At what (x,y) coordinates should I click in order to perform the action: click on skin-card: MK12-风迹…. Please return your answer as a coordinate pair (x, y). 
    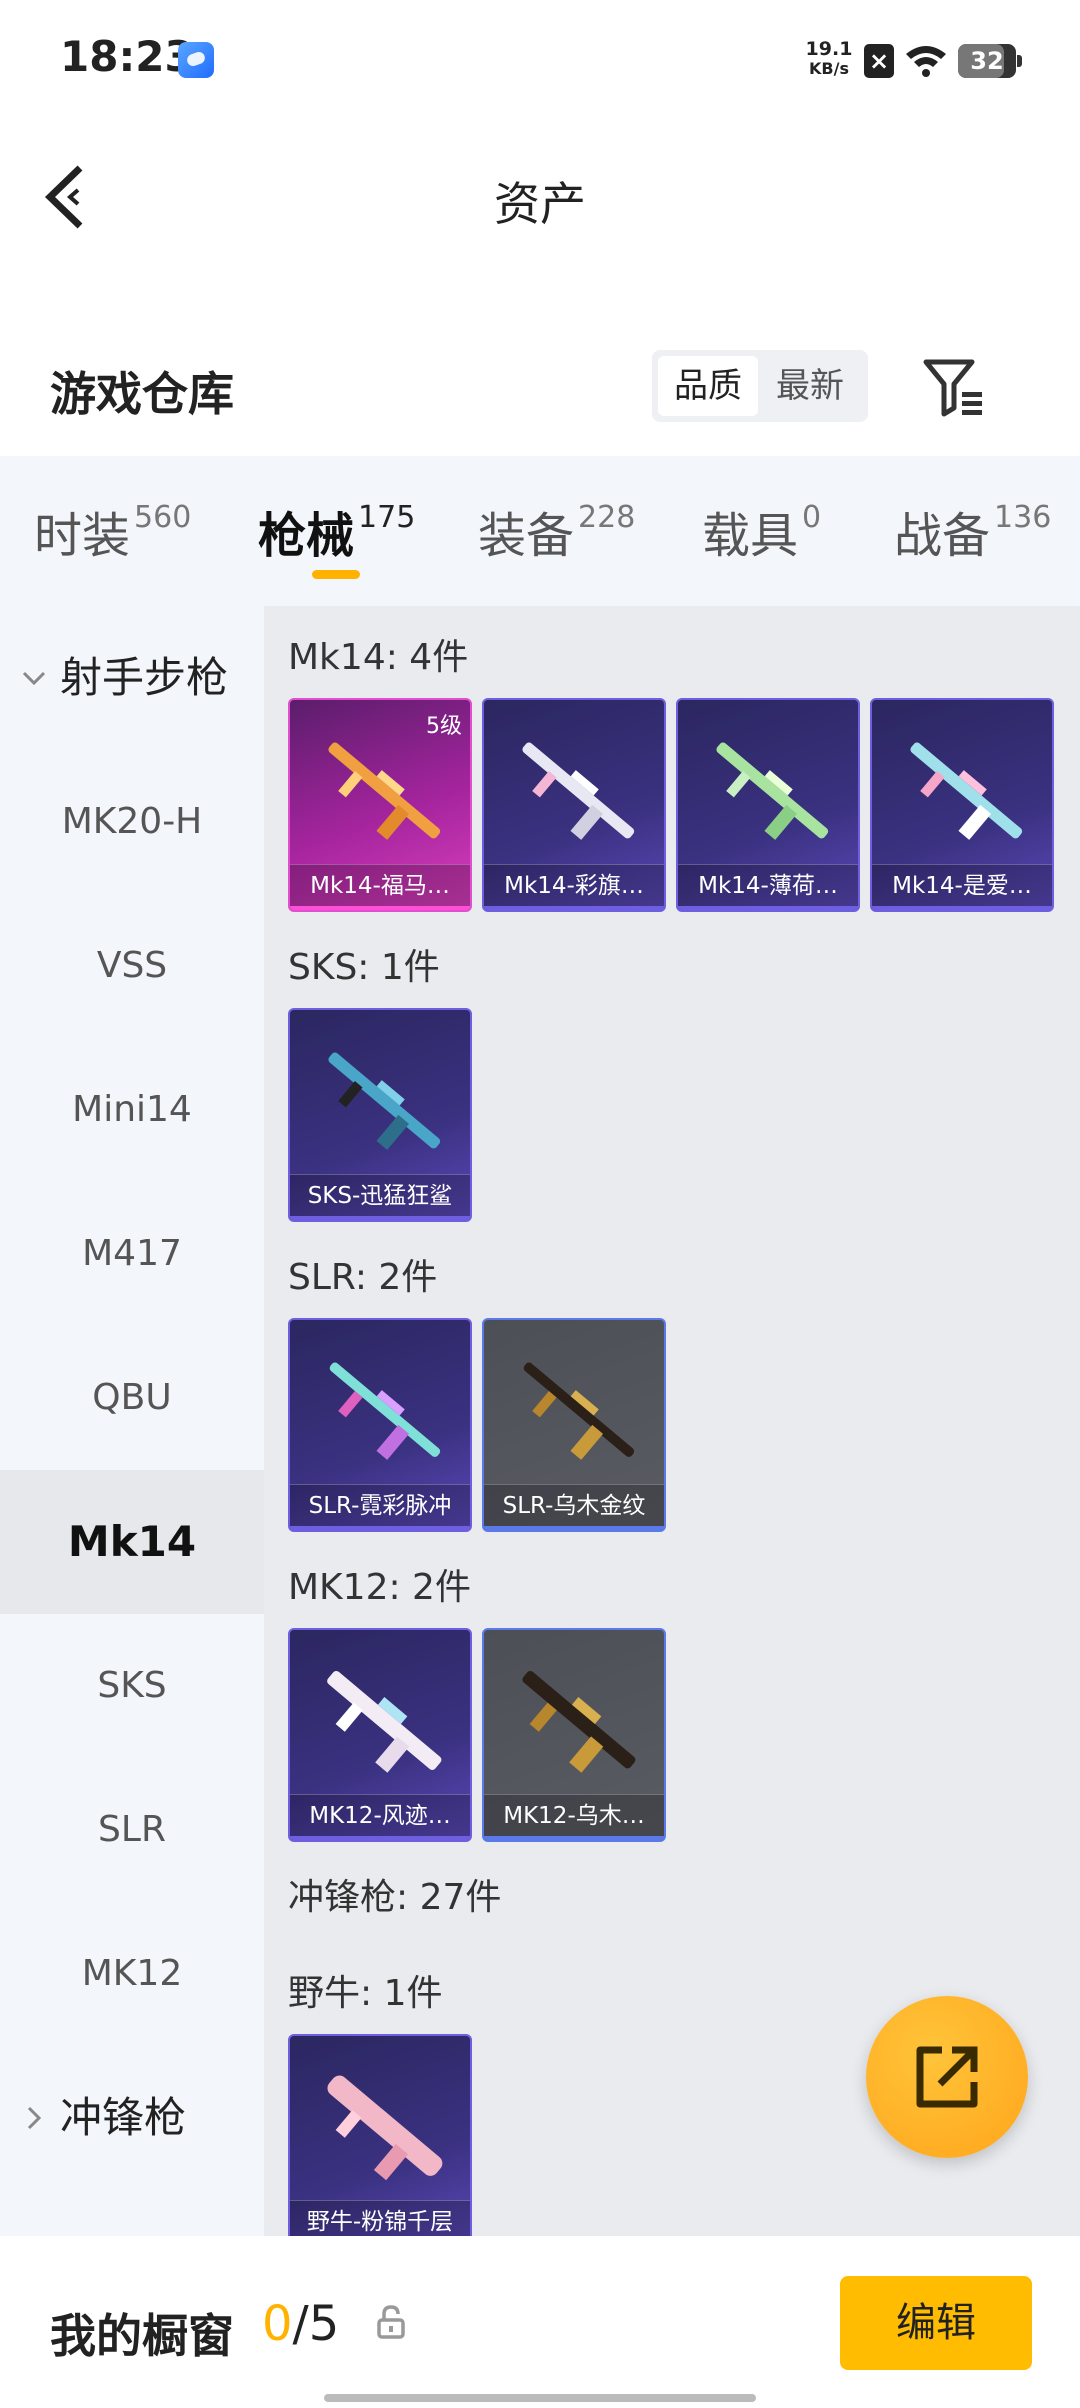
    Looking at the image, I should click on (380, 1735).